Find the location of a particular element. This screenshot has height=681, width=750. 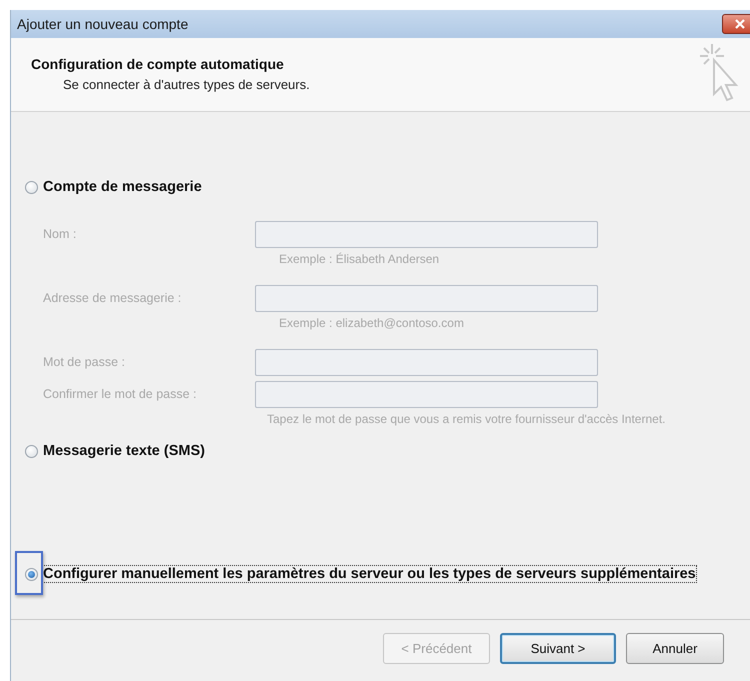

dialog-button: Suivant > is located at coordinates (558, 648).